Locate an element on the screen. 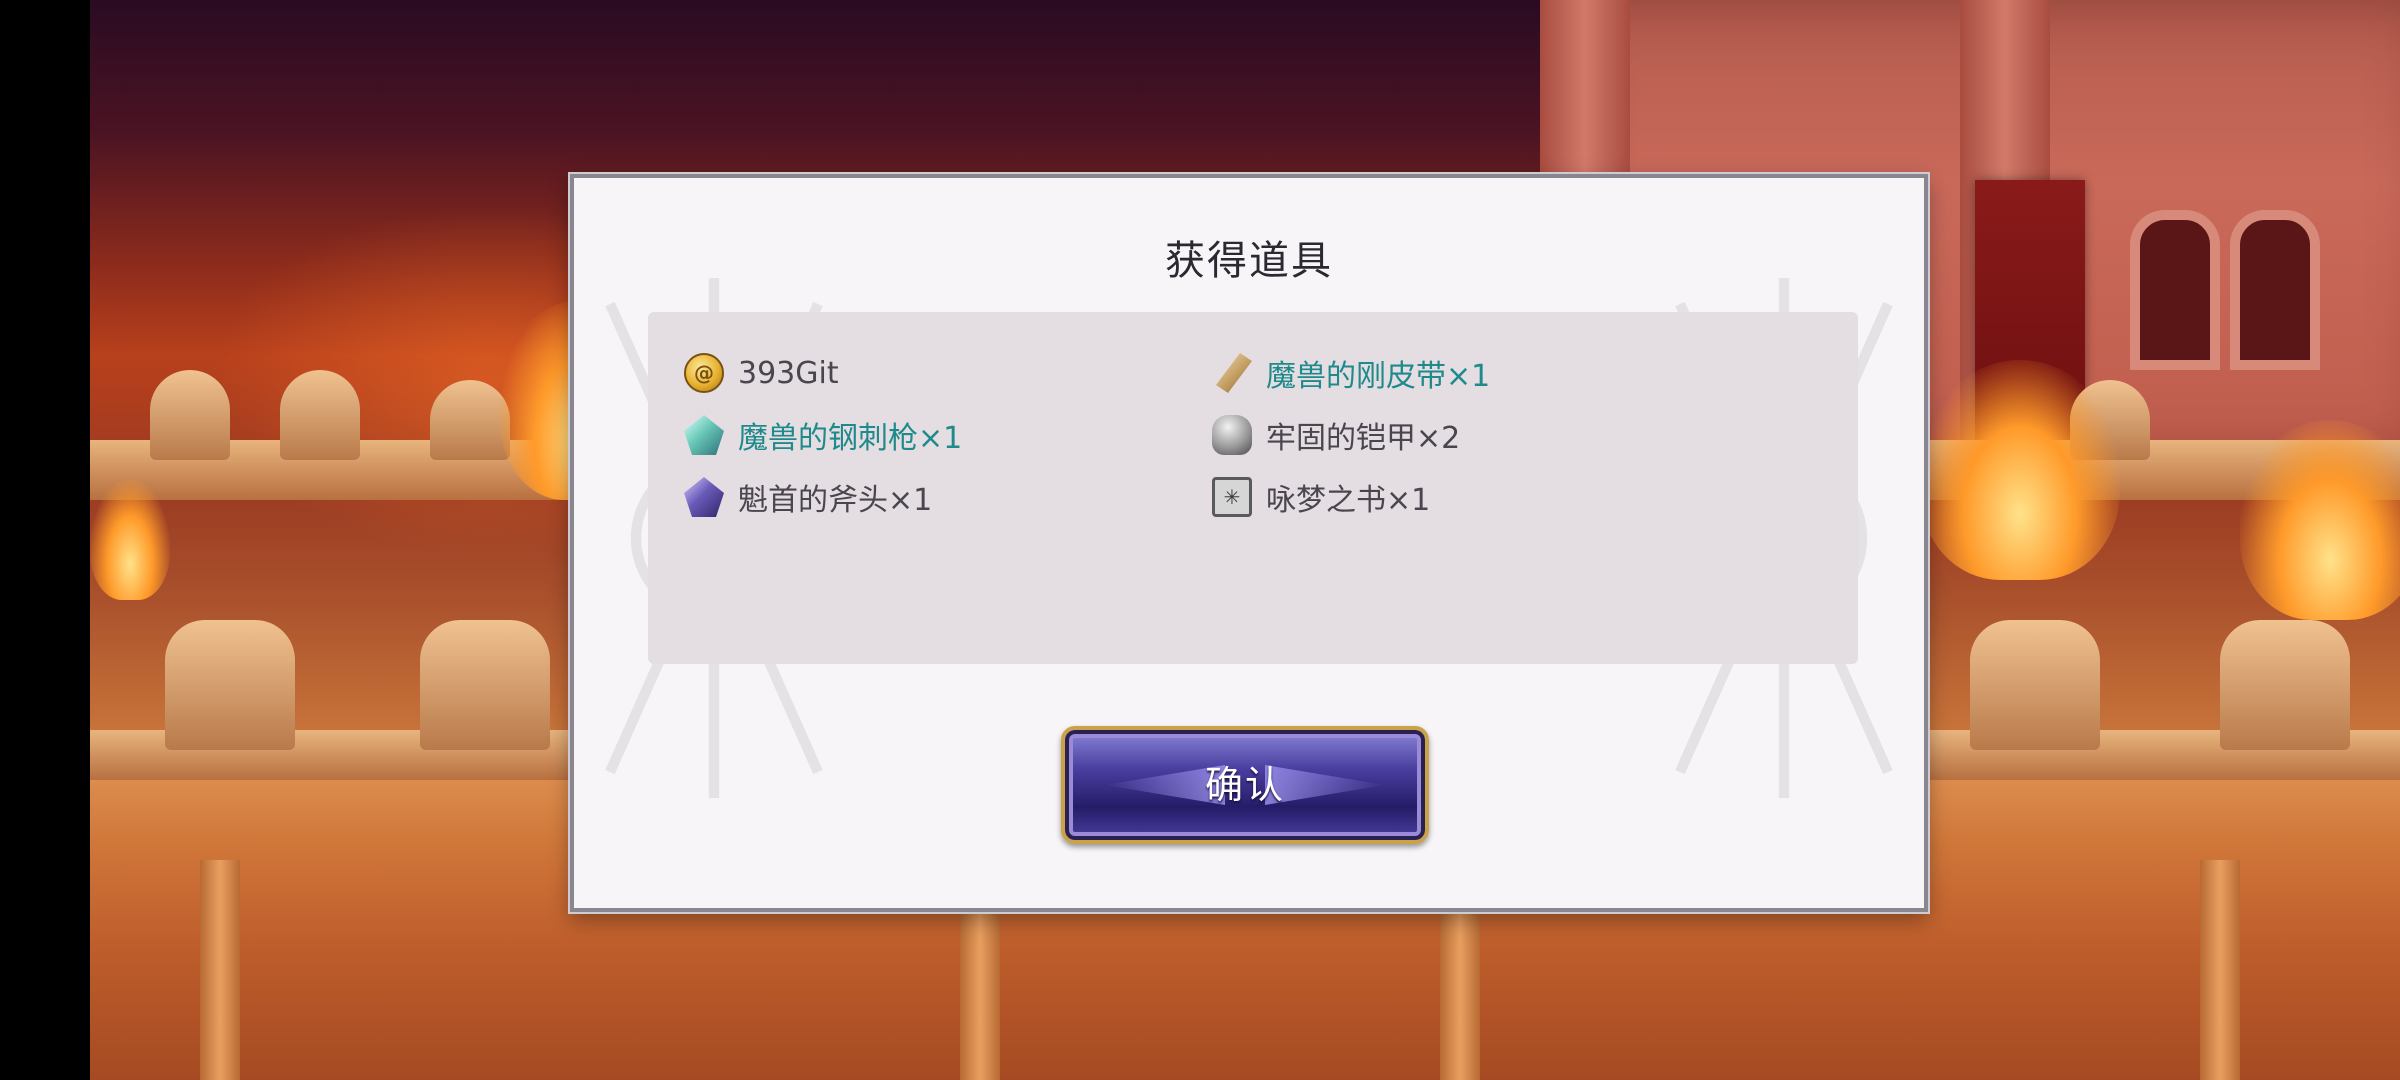  item-label: 393Git is located at coordinates (788, 373).